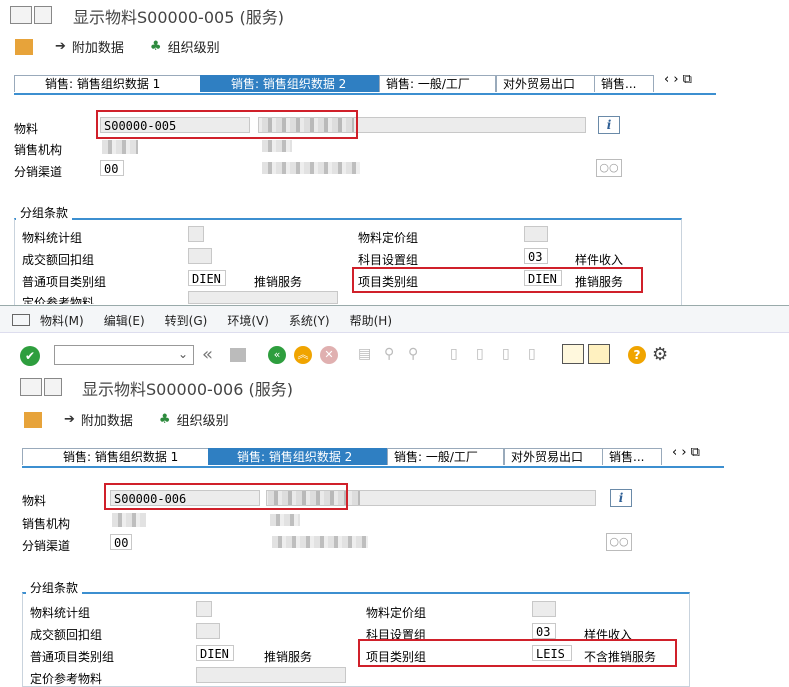 The height and width of the screenshot is (687, 789). I want to click on first-page-icon: ▯, so click(454, 354).